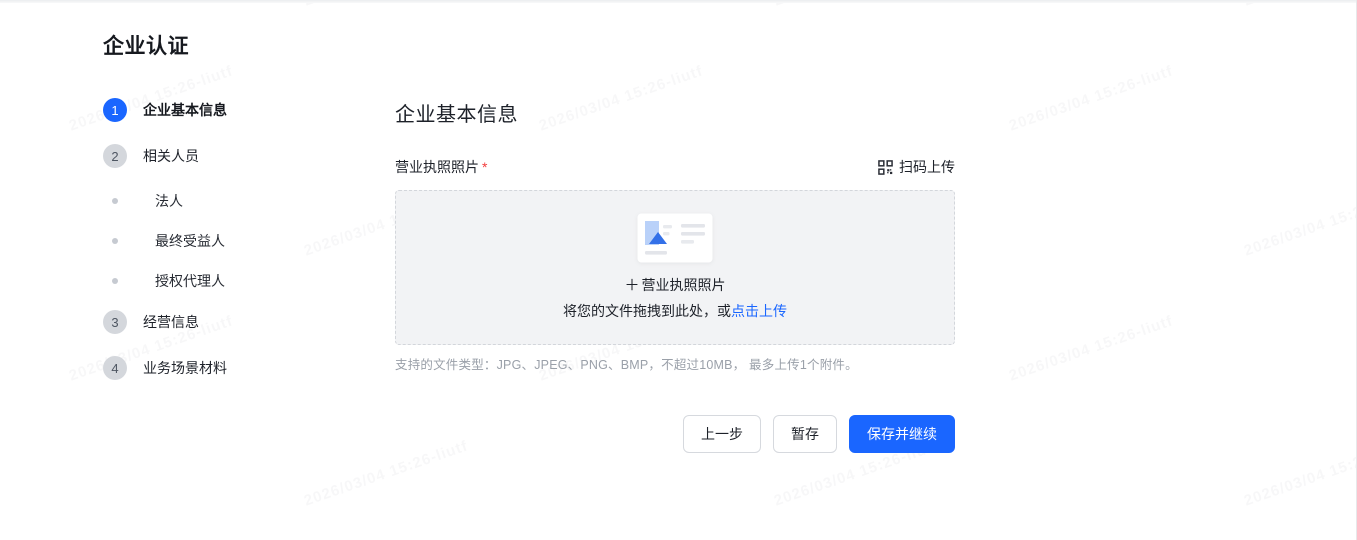  What do you see at coordinates (885, 167) in the screenshot?
I see `qr-code-icon` at bounding box center [885, 167].